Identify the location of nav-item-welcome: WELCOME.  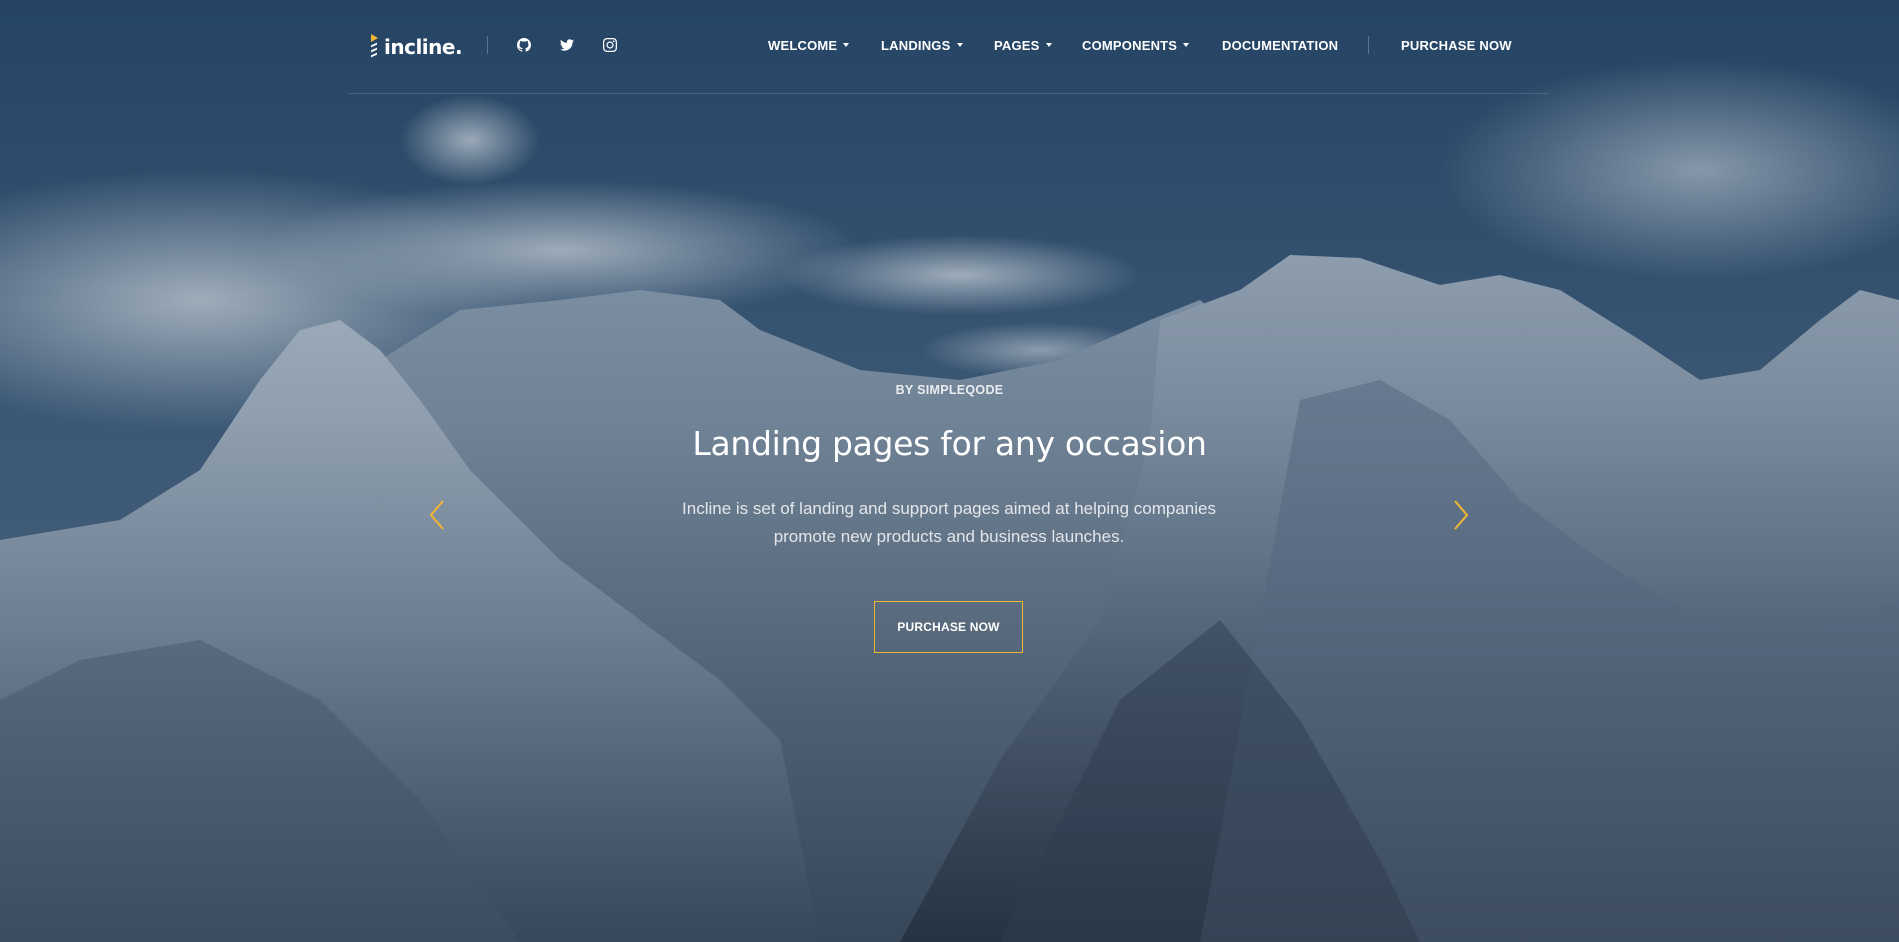
(809, 45).